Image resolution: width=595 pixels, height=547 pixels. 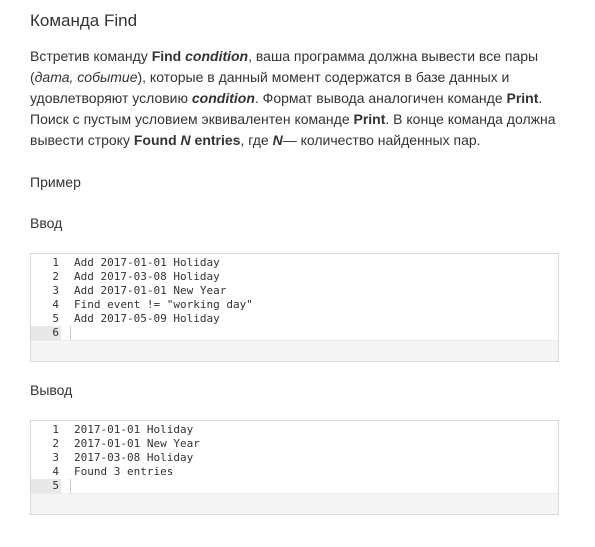 What do you see at coordinates (381, 140) in the screenshot?
I see `text-part: — количество найденных пар.` at bounding box center [381, 140].